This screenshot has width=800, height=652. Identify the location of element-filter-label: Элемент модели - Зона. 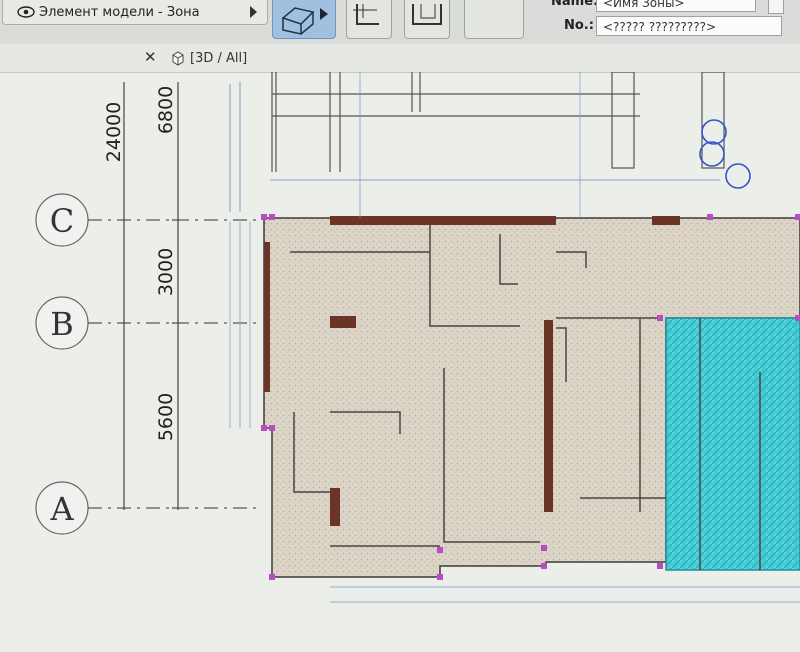
(119, 12).